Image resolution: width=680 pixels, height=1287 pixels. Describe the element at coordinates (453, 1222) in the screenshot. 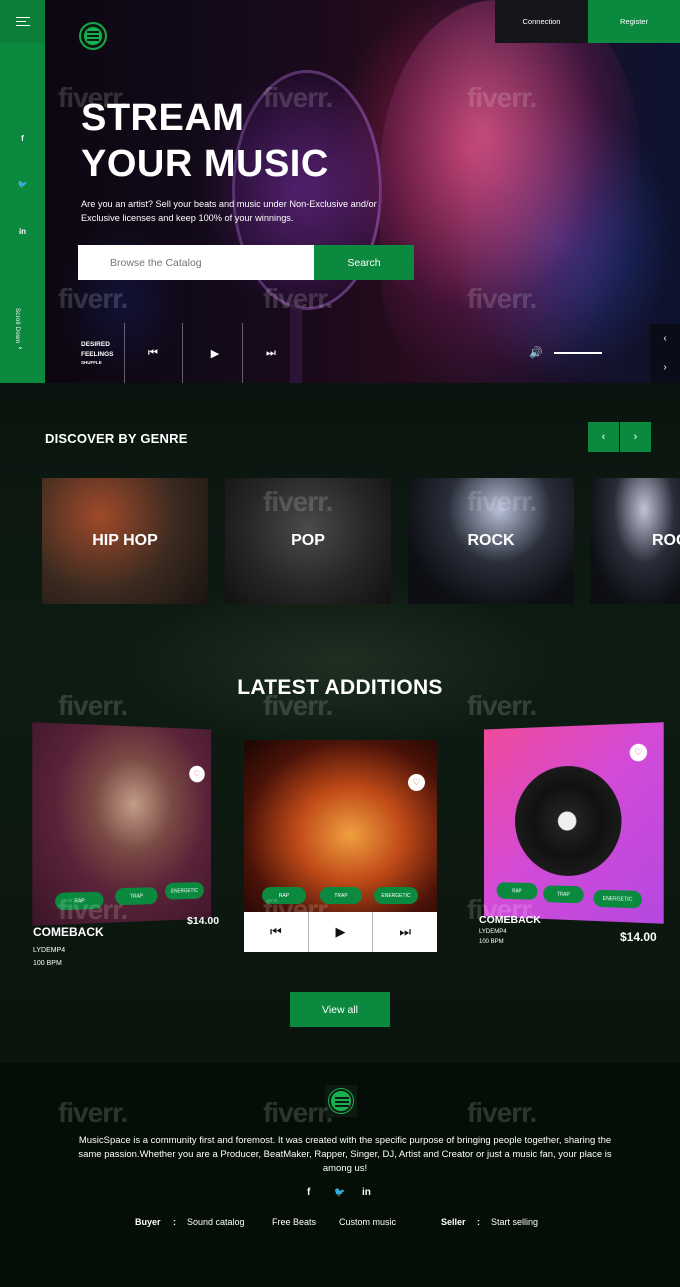

I see `seller-label: Seller` at that location.